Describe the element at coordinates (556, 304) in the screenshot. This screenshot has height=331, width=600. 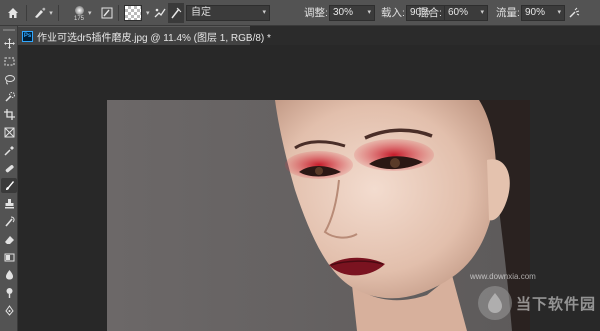
I see `watermark-brand: 当下软件园` at that location.